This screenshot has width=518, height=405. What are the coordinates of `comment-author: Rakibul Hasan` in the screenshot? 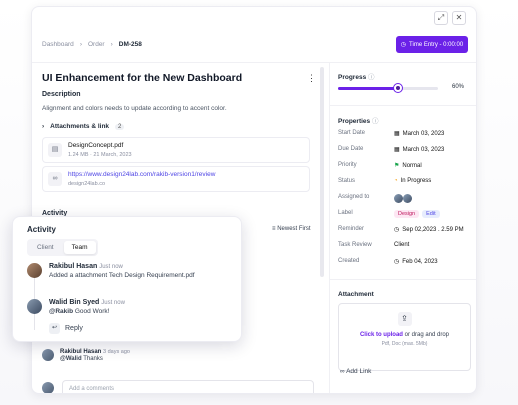 It's located at (81, 352).